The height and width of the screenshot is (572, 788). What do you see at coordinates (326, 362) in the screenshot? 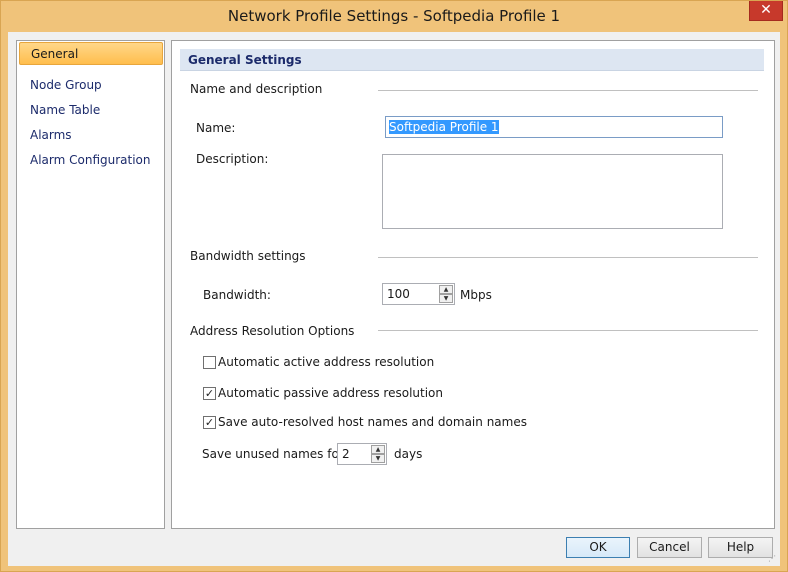
I see `auto-active-label: Automatic active address resolution` at bounding box center [326, 362].